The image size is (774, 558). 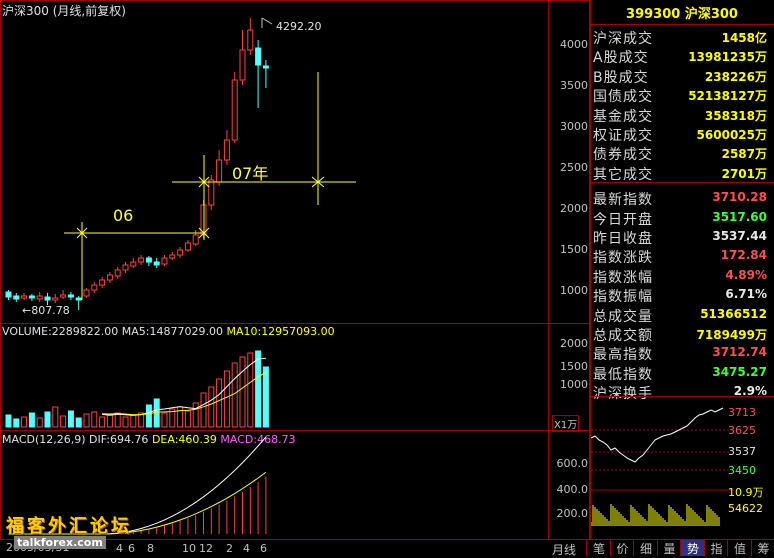 What do you see at coordinates (746, 492) in the screenshot?
I see `mini-vol-tick: 10.9万` at bounding box center [746, 492].